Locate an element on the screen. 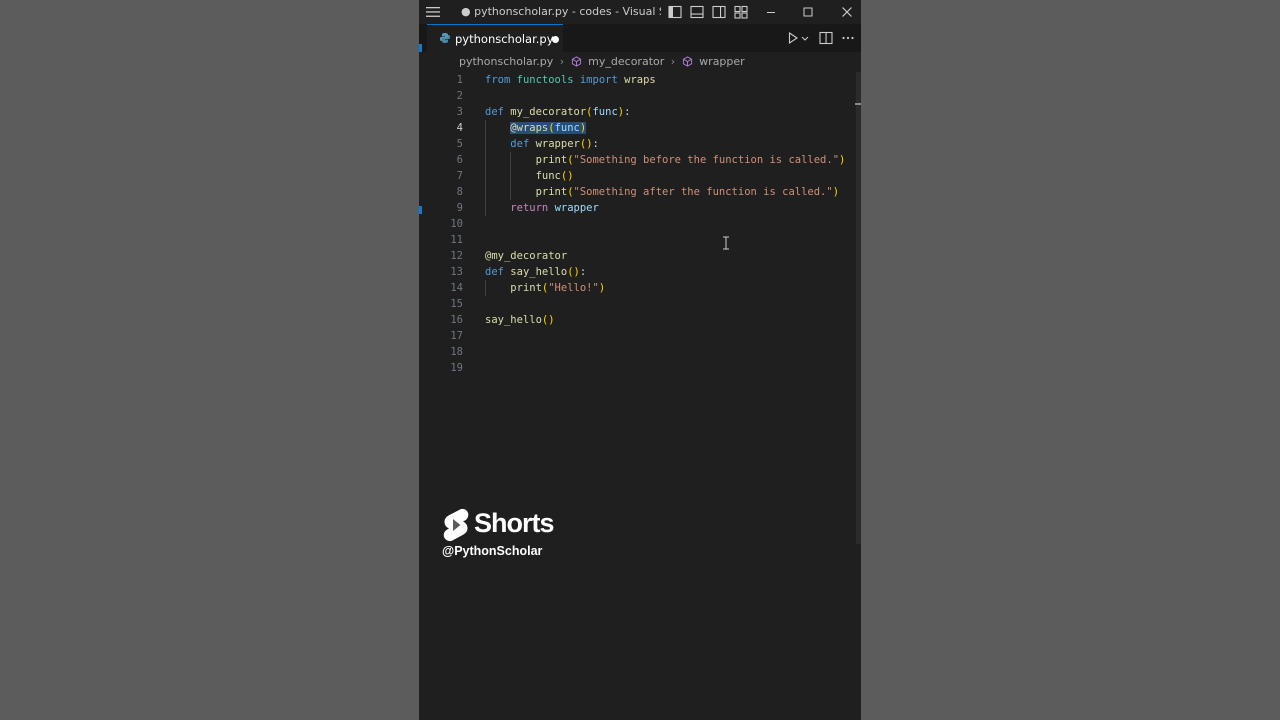 This screenshot has width=1280, height=720. scrollbar-cursor-marker is located at coordinates (858, 104).